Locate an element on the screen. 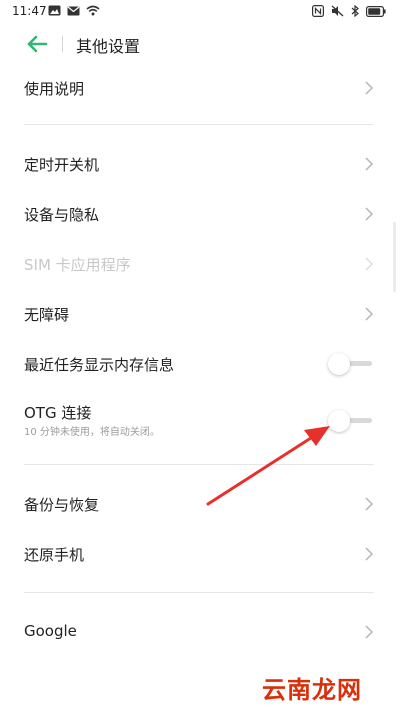 Image resolution: width=400 pixels, height=714 pixels. otg-toggle is located at coordinates (351, 421).